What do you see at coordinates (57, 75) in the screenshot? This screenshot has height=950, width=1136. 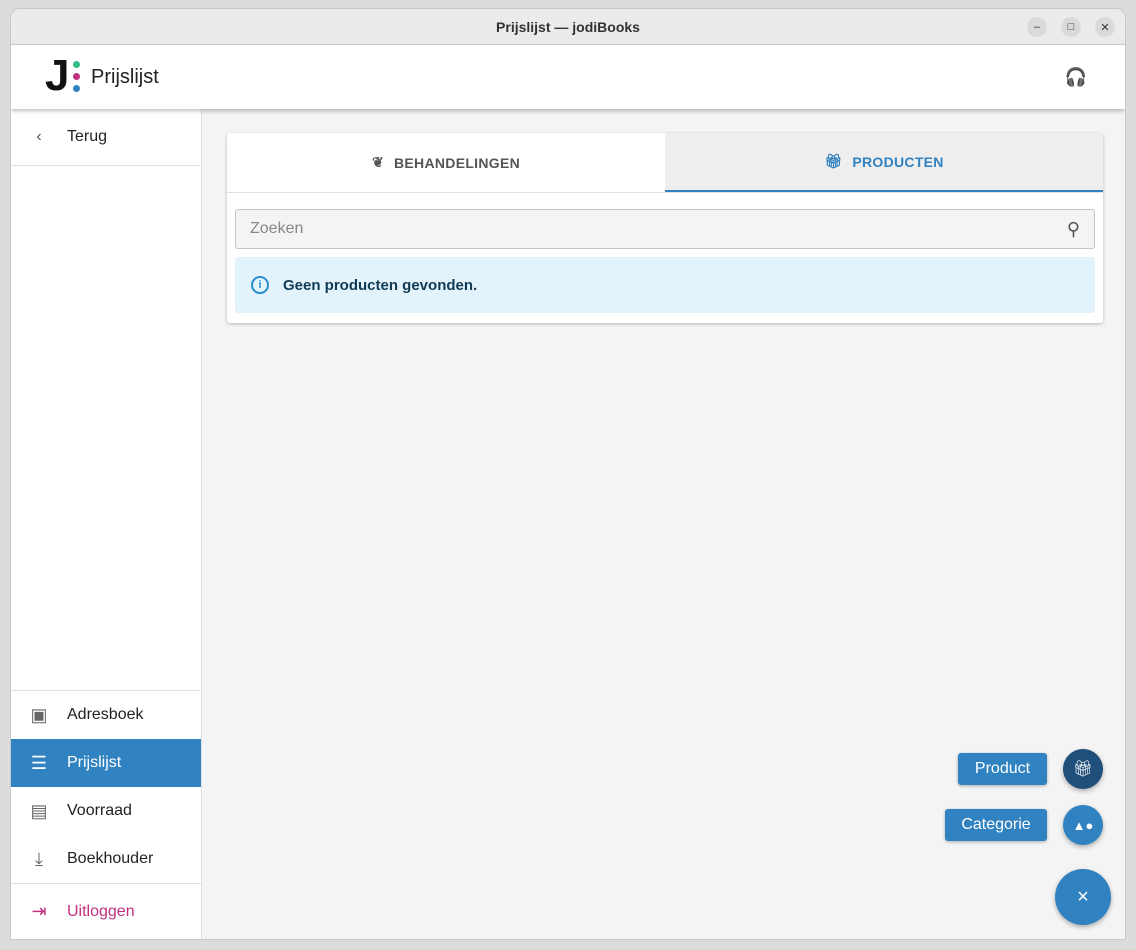 I see `logo-letter: J` at bounding box center [57, 75].